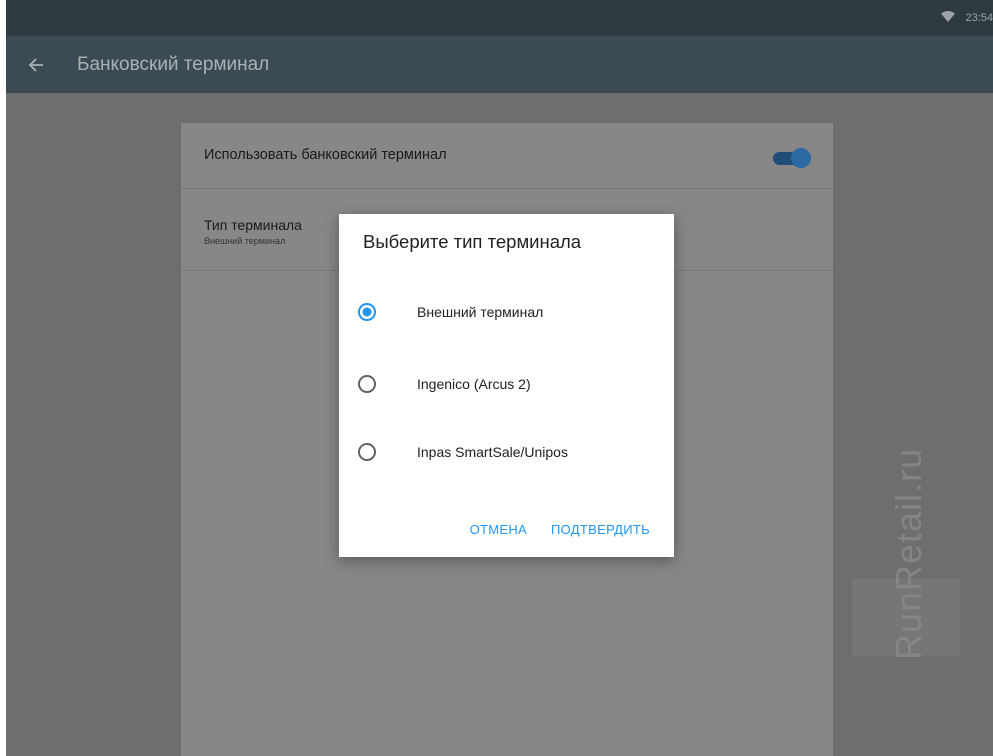  Describe the element at coordinates (173, 64) in the screenshot. I see `page-title: Банковский терминал` at that location.